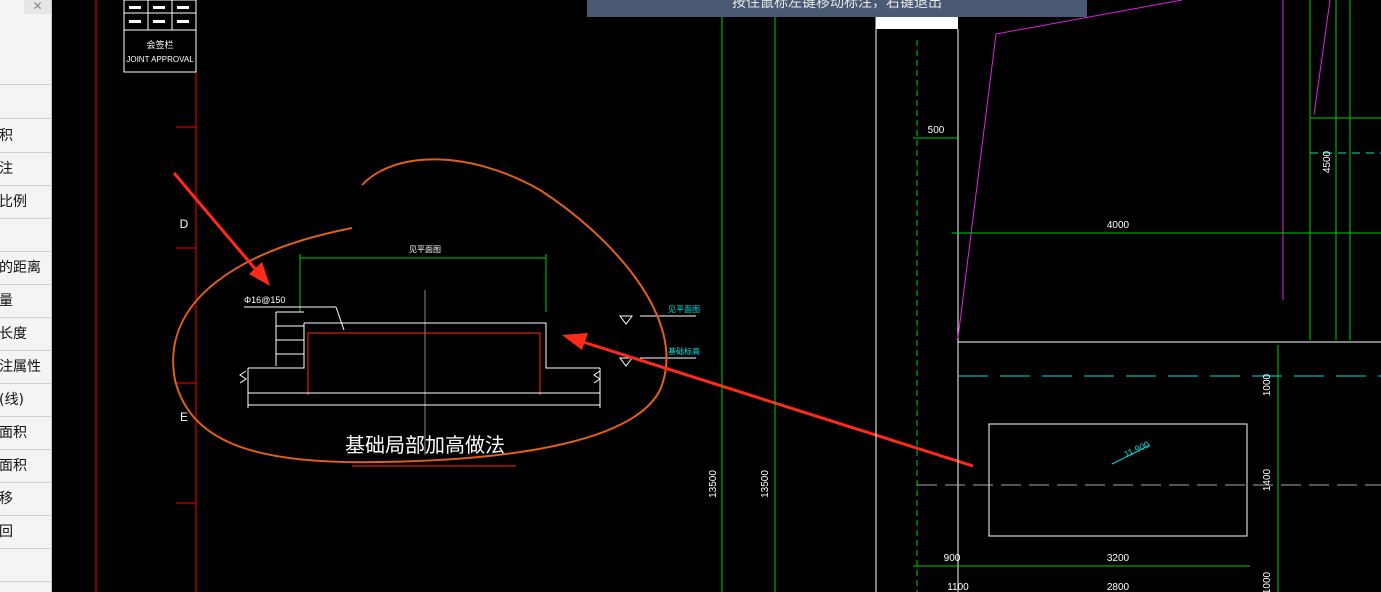 The width and height of the screenshot is (1381, 592). I want to click on grid-label-d: D, so click(184, 224).